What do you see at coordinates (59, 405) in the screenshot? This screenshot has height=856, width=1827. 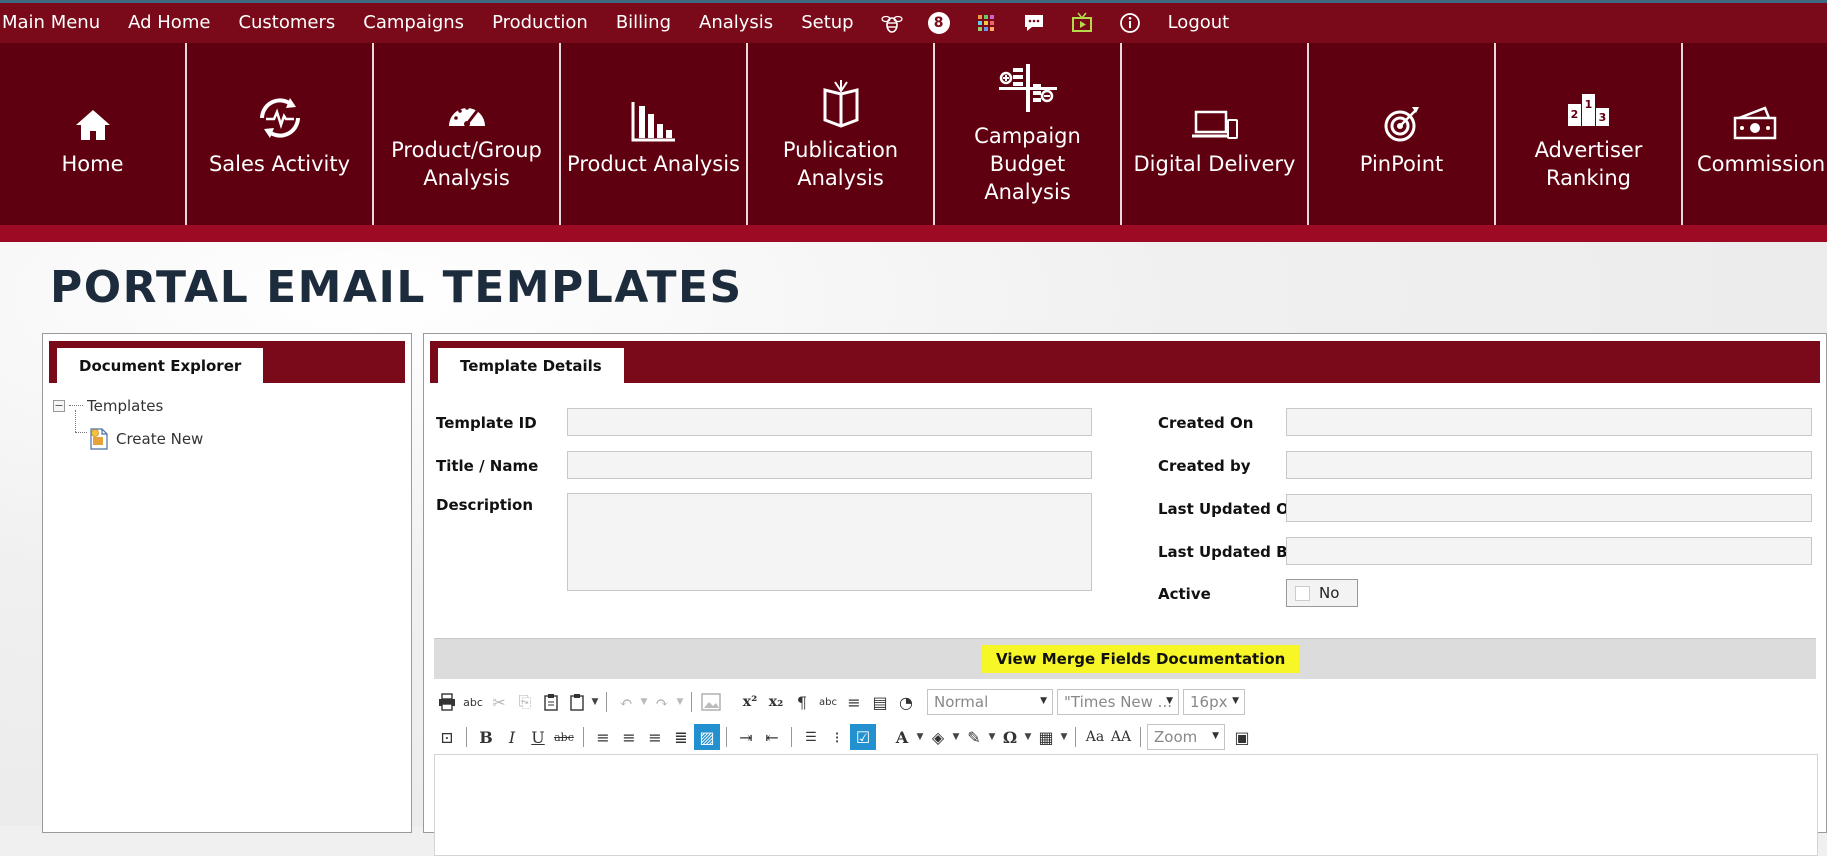 I see `collapse-icon: −` at bounding box center [59, 405].